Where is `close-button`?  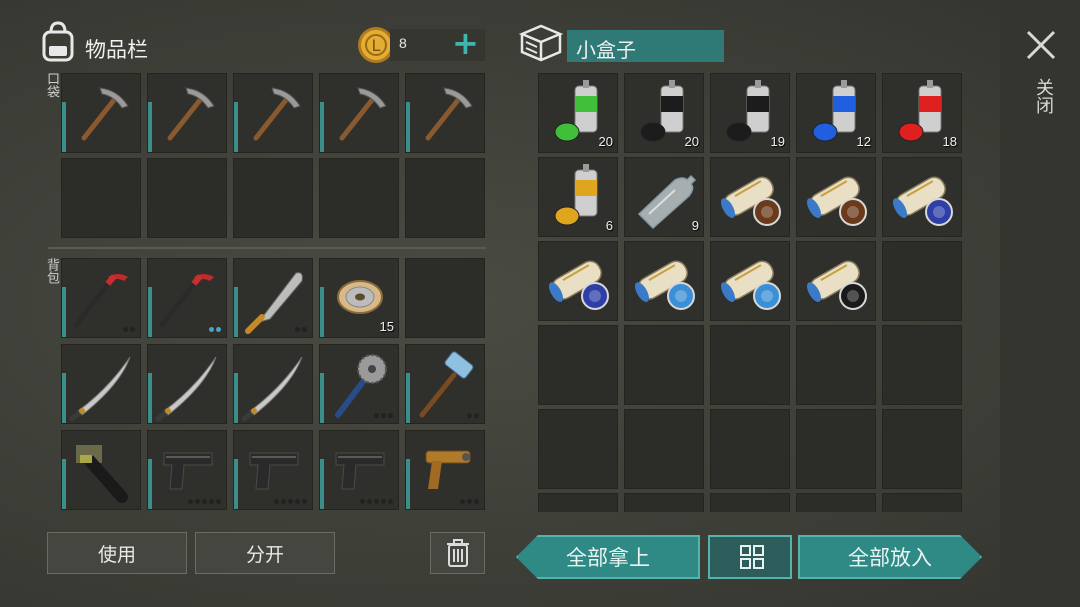 close-button is located at coordinates (1041, 45).